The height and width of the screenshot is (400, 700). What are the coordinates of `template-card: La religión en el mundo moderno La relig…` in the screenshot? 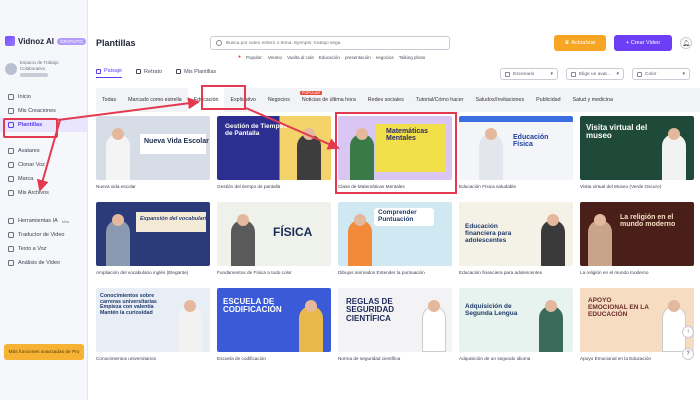 It's located at (637, 238).